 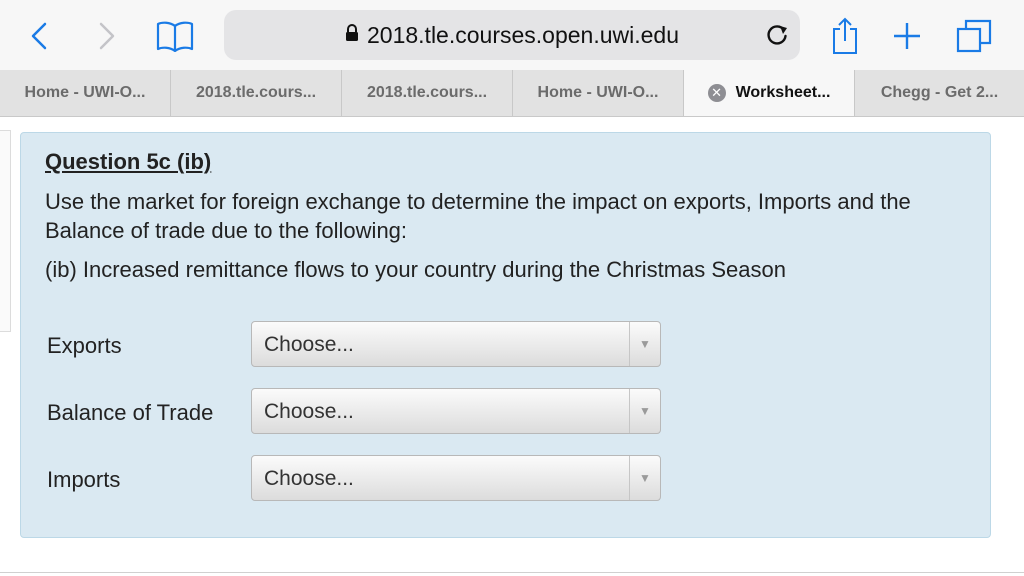 What do you see at coordinates (84, 479) in the screenshot?
I see `imports-label: Imports` at bounding box center [84, 479].